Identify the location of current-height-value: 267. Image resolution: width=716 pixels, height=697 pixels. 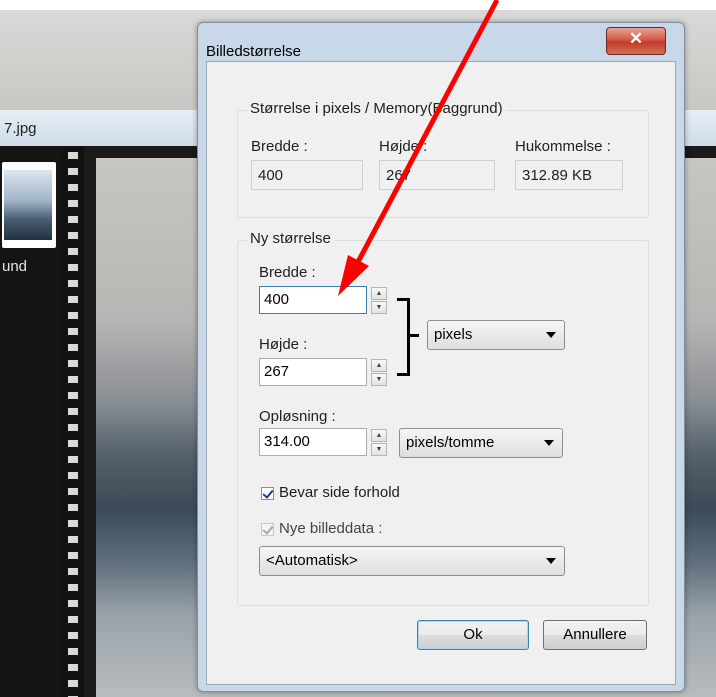
(437, 175).